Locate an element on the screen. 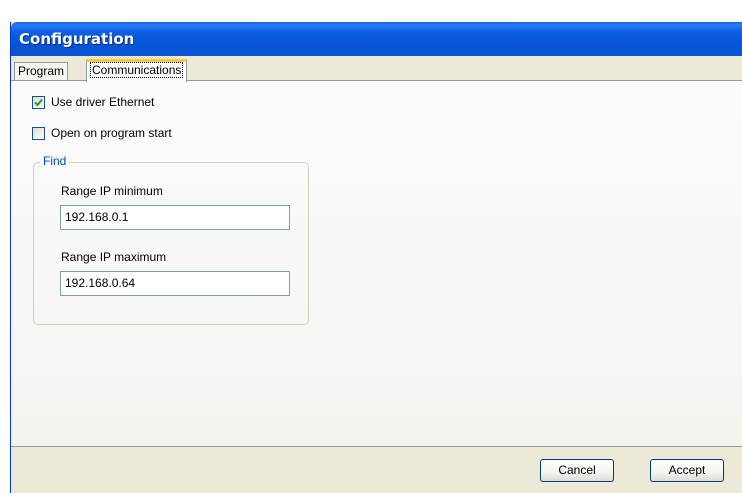 This screenshot has width=742, height=493. range-min-label: Range IP minimum is located at coordinates (112, 191).